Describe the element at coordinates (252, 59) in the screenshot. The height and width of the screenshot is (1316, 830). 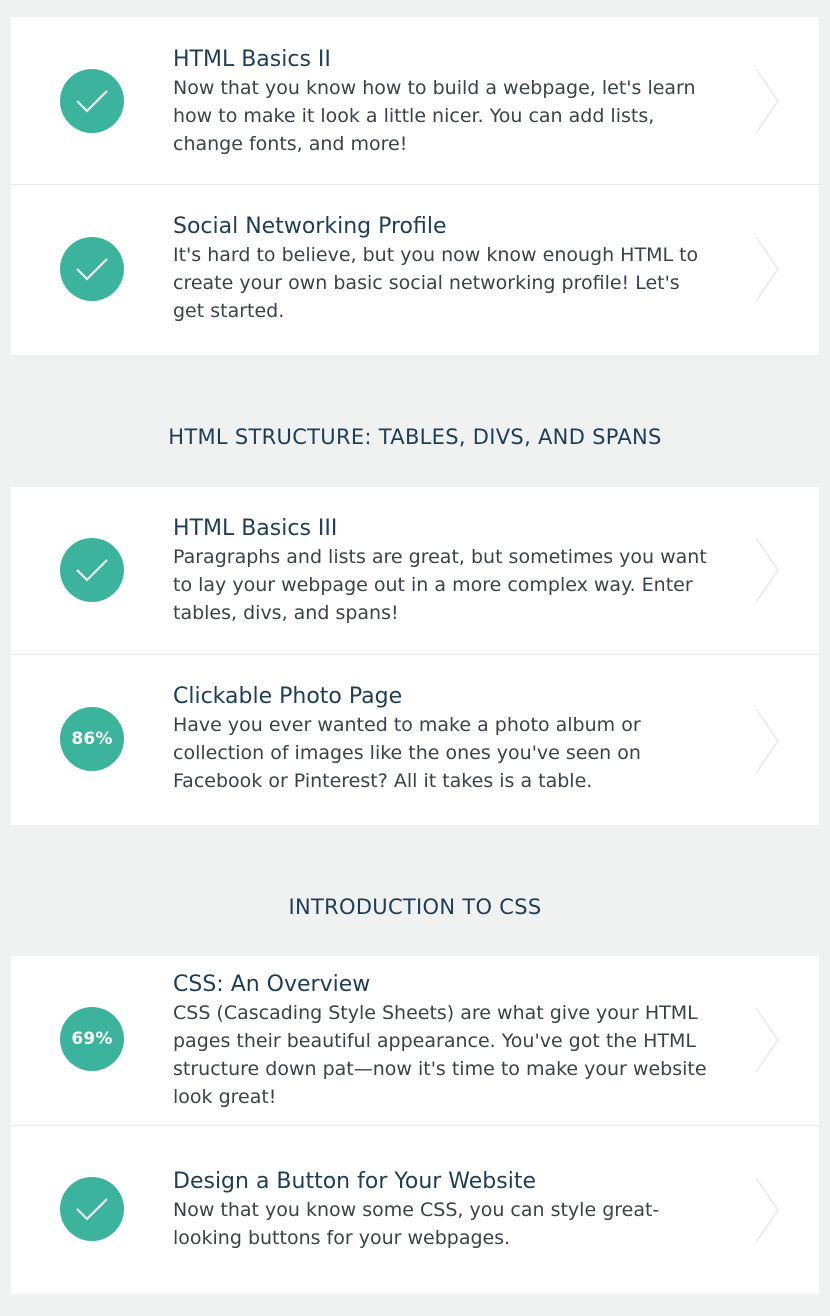
I see `lesson-title: HTML Basics II` at that location.